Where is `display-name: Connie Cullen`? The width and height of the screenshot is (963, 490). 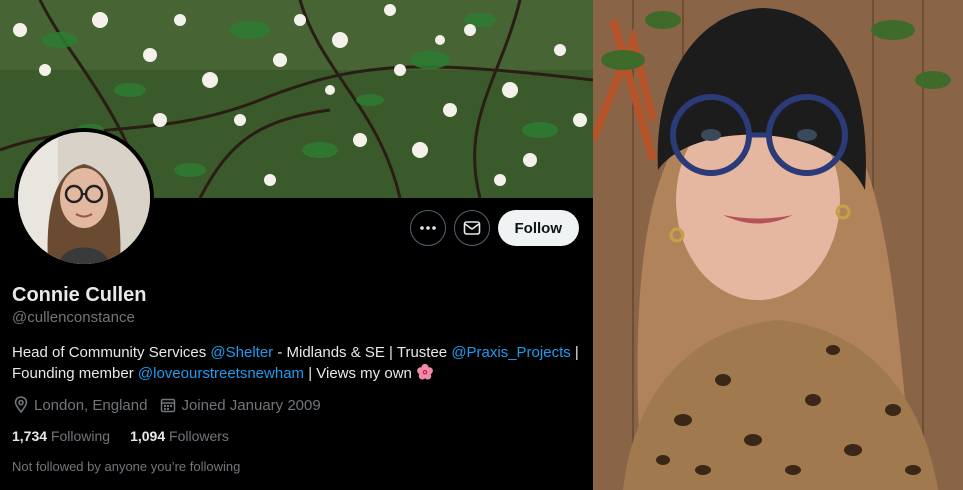
display-name: Connie Cullen is located at coordinates (79, 295).